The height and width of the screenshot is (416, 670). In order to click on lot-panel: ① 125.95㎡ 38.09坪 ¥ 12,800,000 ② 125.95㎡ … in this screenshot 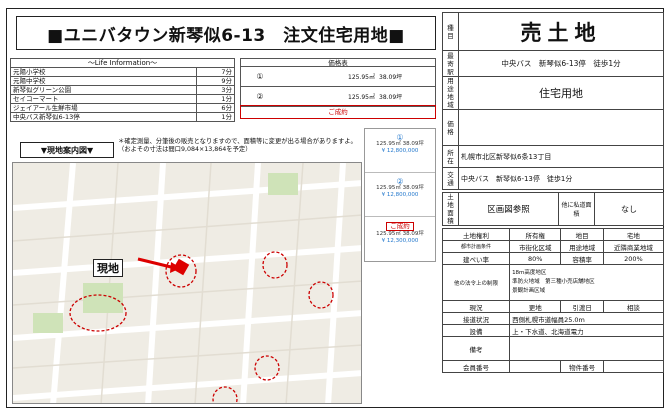, I will do `click(400, 195)`.